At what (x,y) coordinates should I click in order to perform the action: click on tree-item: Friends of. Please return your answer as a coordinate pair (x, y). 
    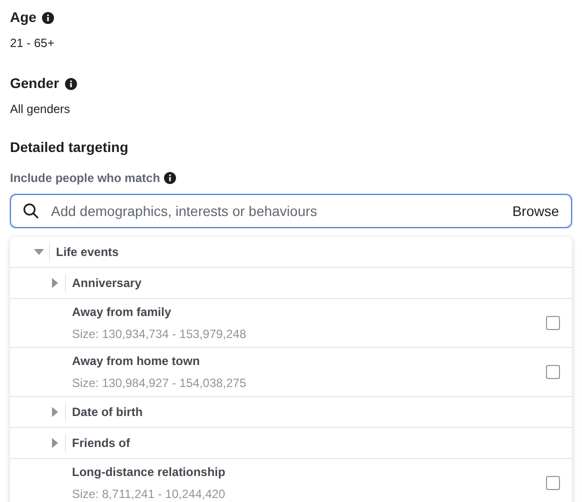
    Looking at the image, I should click on (291, 443).